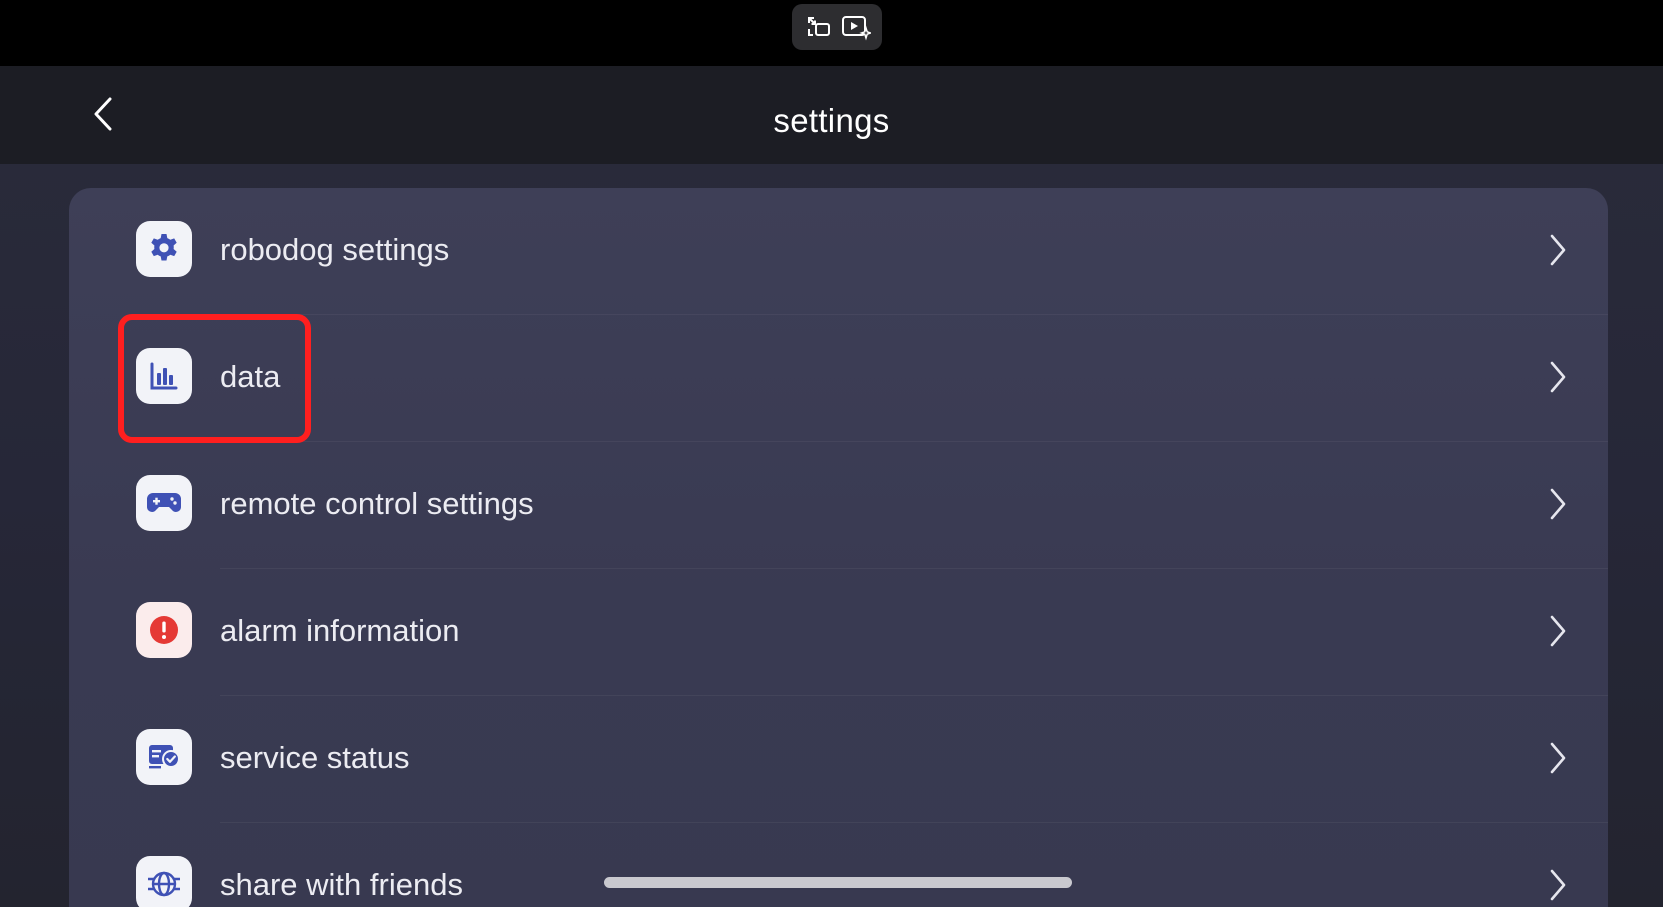  Describe the element at coordinates (838, 759) in the screenshot. I see `settings-item-service-status: service status` at that location.